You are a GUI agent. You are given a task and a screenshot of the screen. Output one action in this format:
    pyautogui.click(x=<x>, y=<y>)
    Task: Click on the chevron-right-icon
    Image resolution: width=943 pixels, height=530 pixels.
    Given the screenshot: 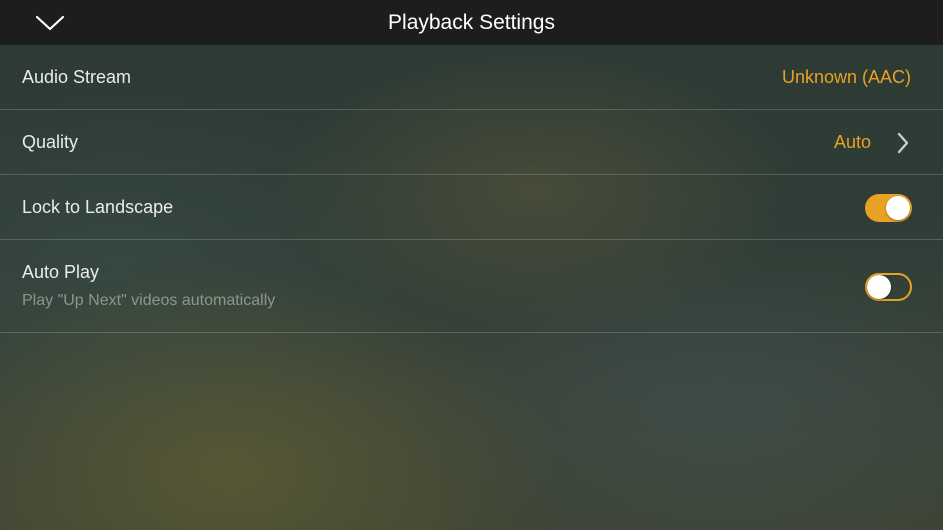 What is the action you would take?
    pyautogui.click(x=903, y=143)
    